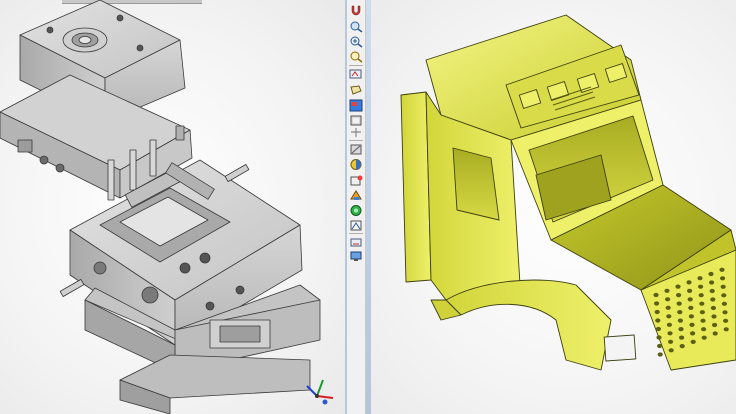  Describe the element at coordinates (356, 56) in the screenshot. I see `zoom-window-icon` at that location.